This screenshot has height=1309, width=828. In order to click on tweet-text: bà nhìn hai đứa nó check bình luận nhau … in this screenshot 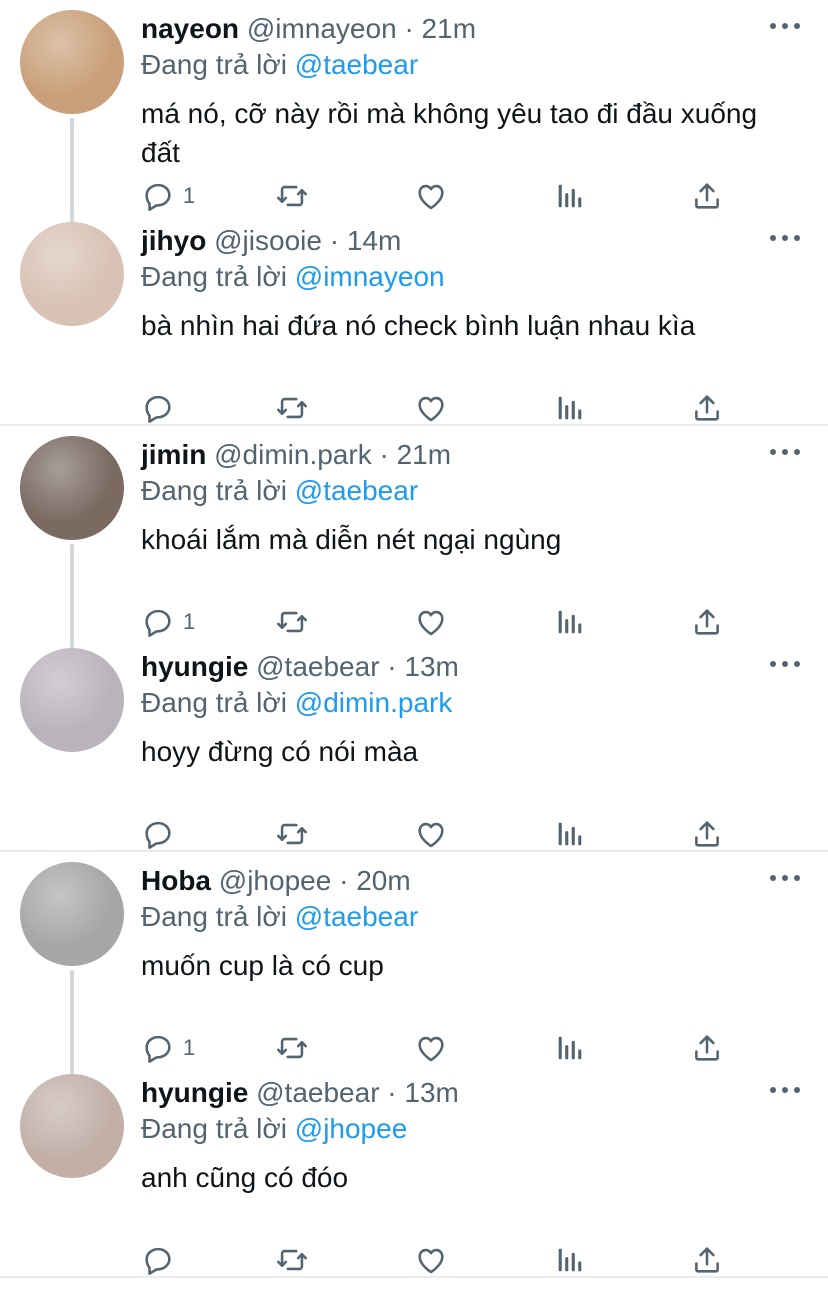, I will do `click(418, 325)`.